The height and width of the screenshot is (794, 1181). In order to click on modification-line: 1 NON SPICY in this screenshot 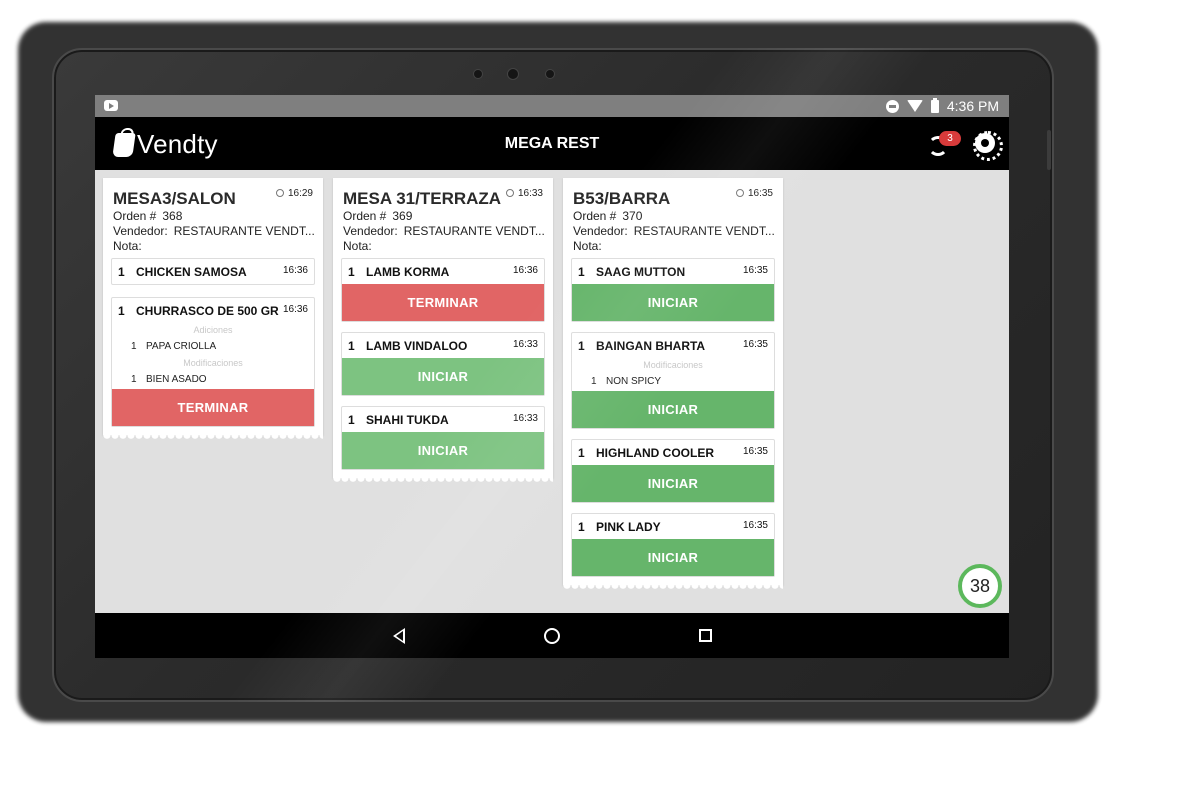, I will do `click(626, 381)`.